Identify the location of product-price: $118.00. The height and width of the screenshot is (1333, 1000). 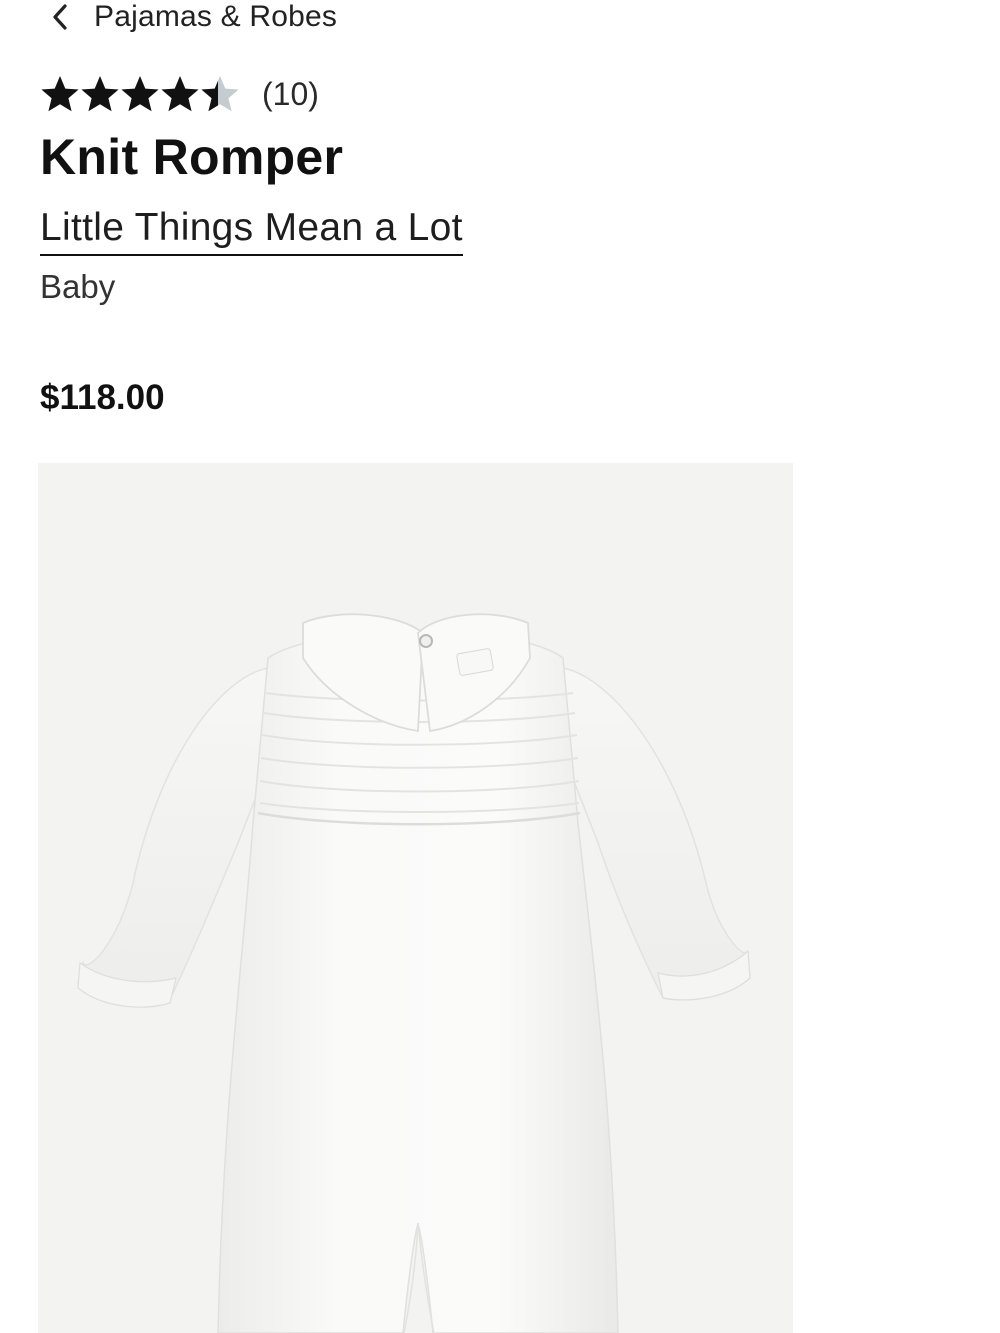
(102, 397).